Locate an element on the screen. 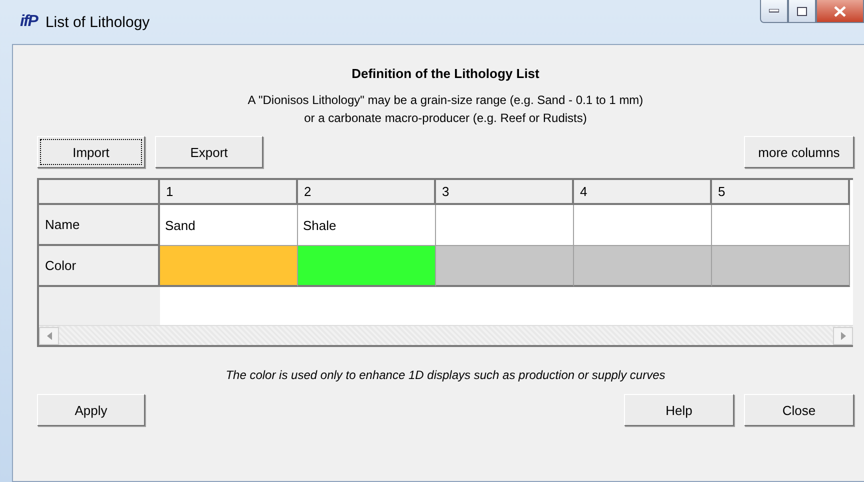 The image size is (864, 482). column-header: 2 is located at coordinates (367, 192).